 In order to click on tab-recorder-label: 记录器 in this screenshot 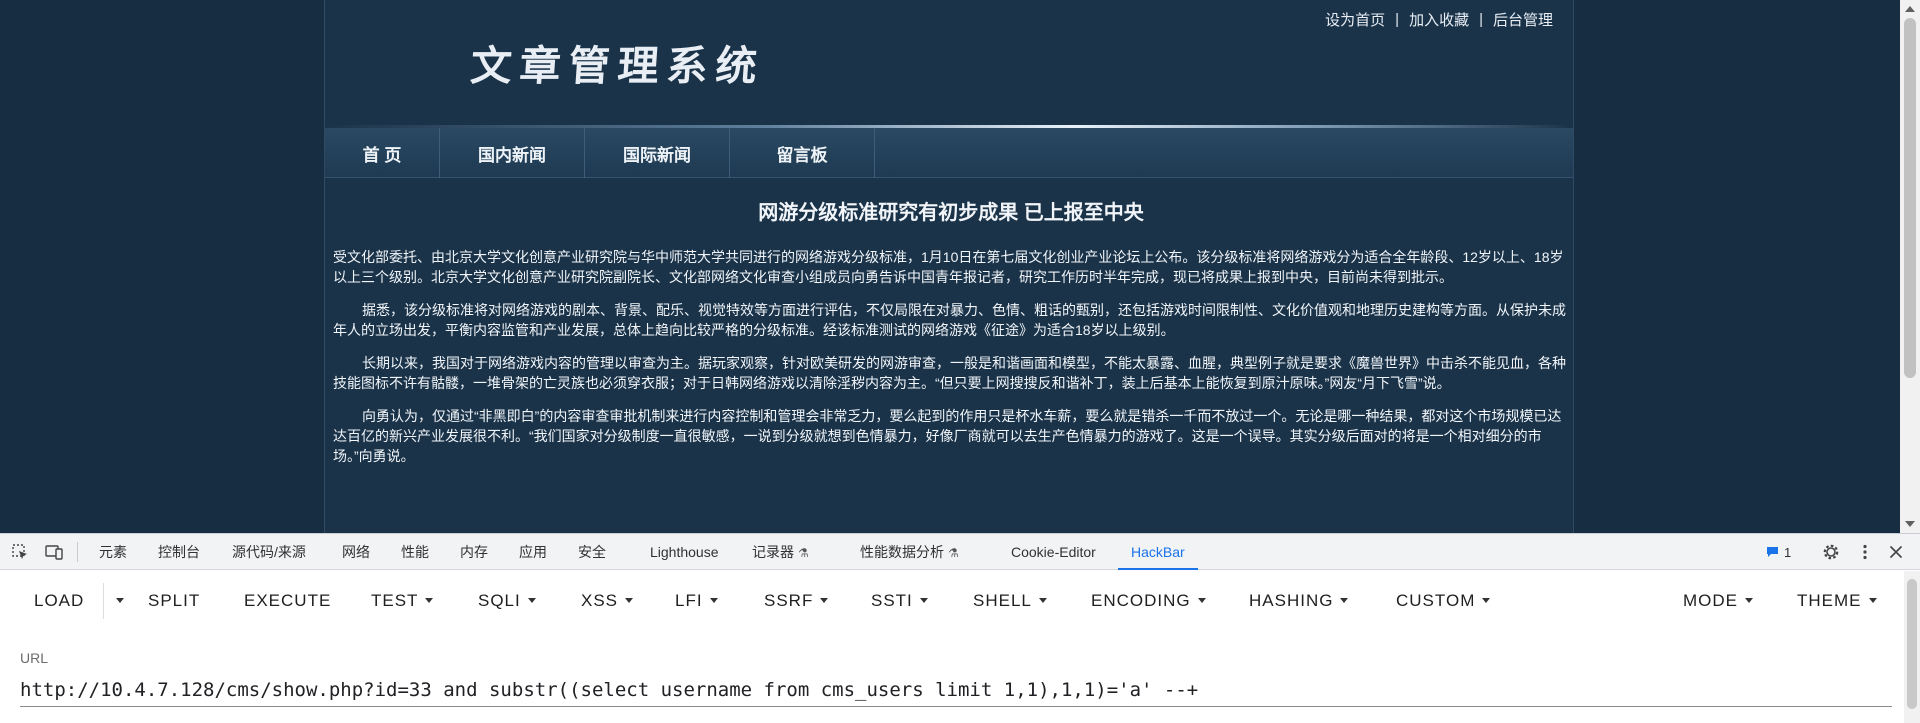, I will do `click(773, 552)`.